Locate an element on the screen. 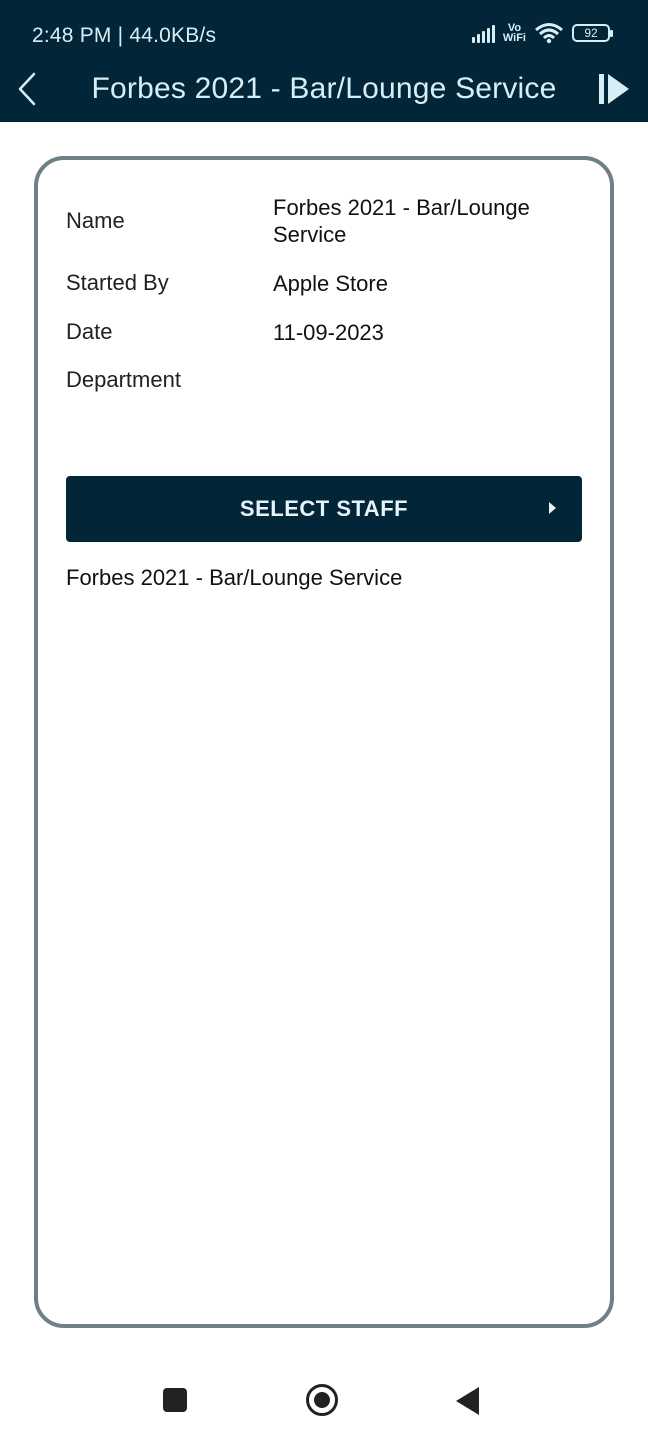 Image resolution: width=648 pixels, height=1440 pixels. vowifi-bottom: WiFi is located at coordinates (514, 38).